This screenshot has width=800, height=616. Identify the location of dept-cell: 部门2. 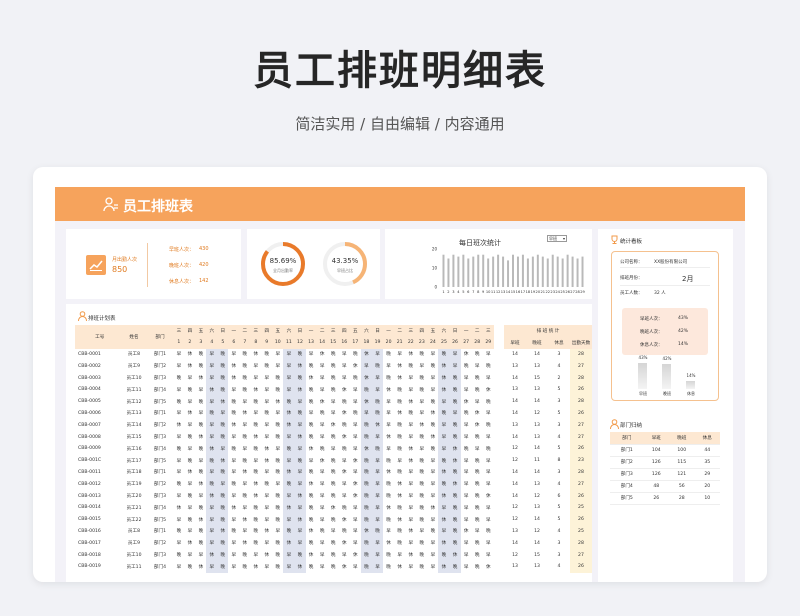
(627, 462).